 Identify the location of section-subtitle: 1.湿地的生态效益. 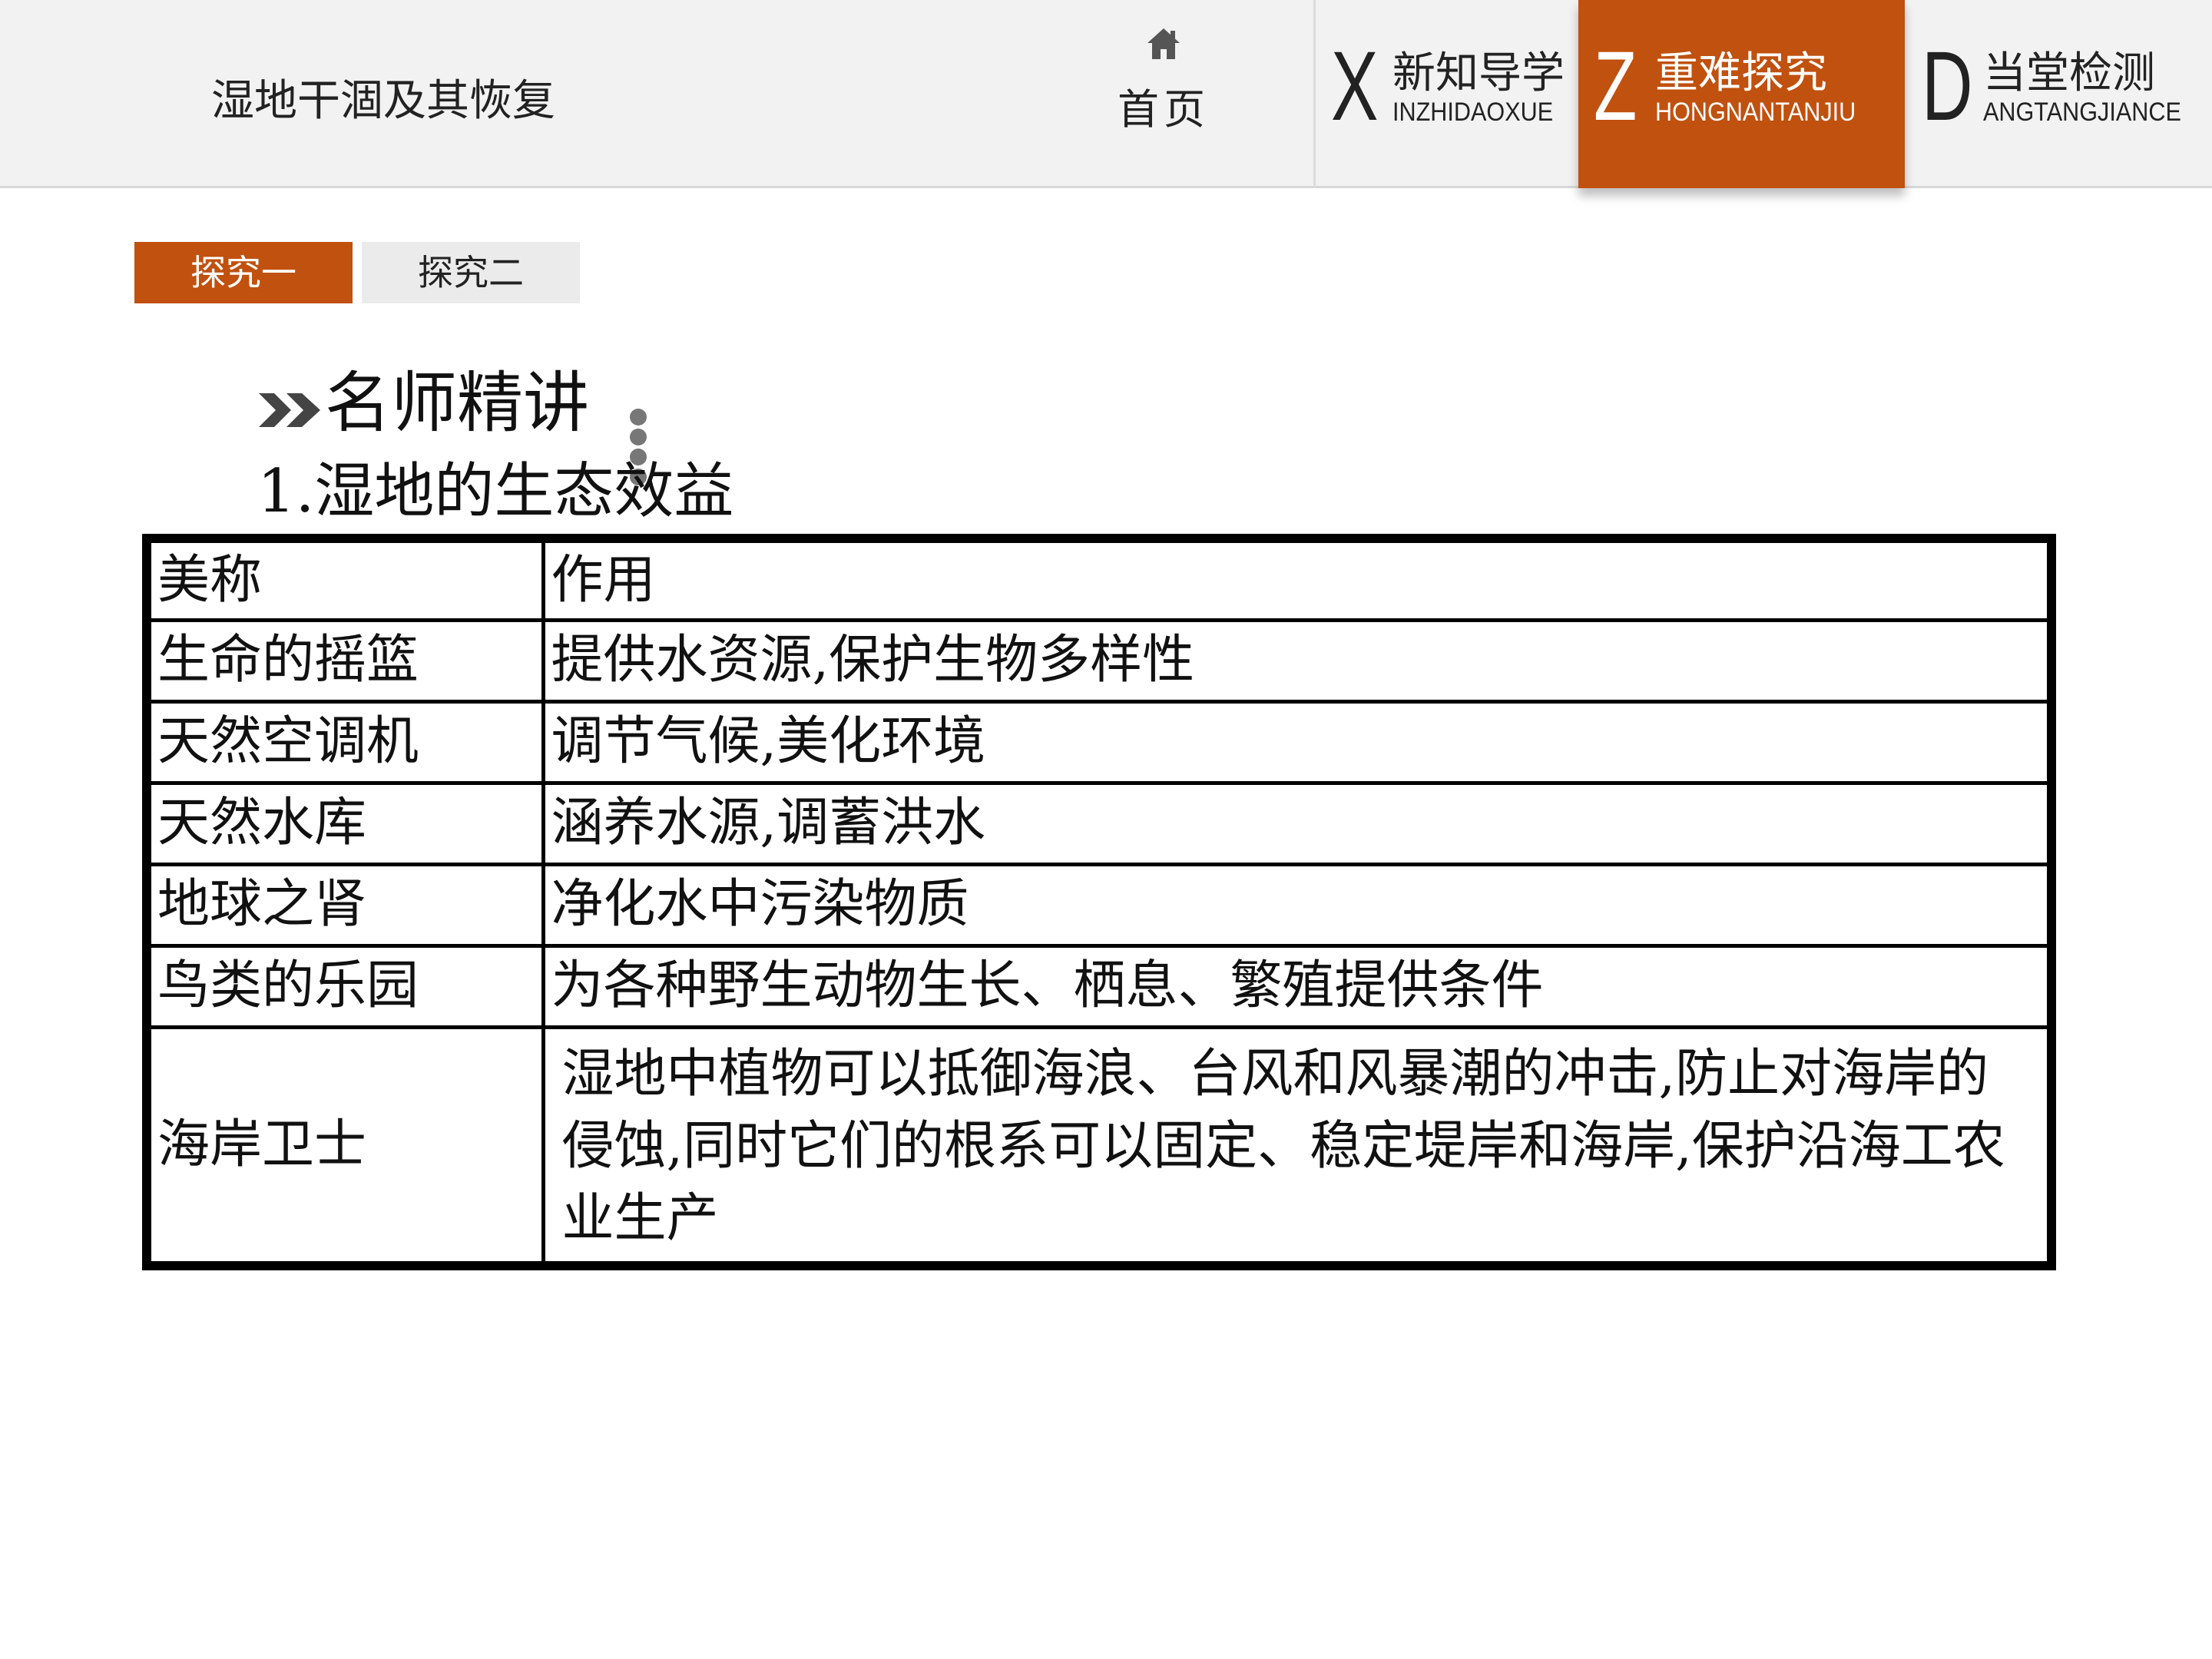
(495, 492).